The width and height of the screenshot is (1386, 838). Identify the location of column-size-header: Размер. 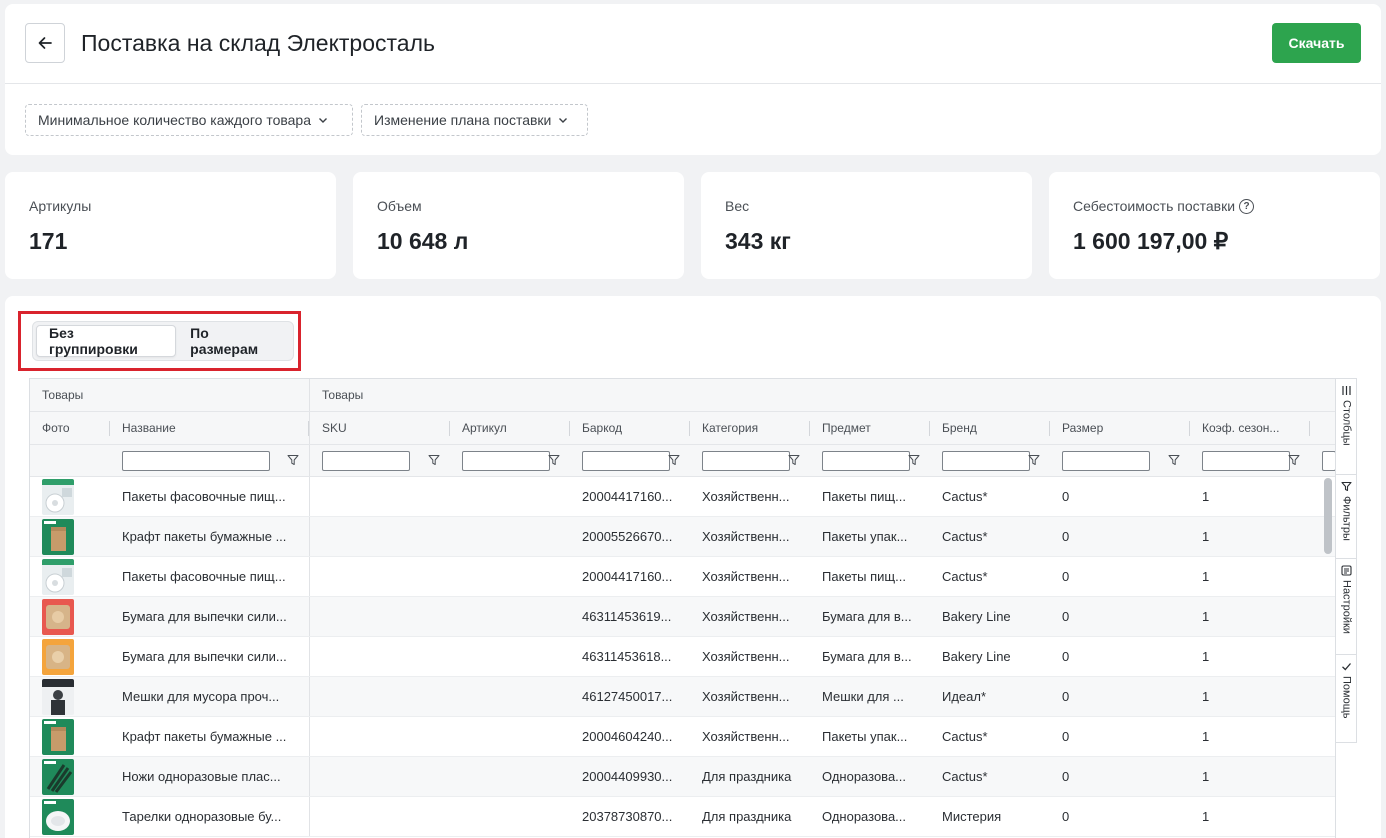
(1120, 428).